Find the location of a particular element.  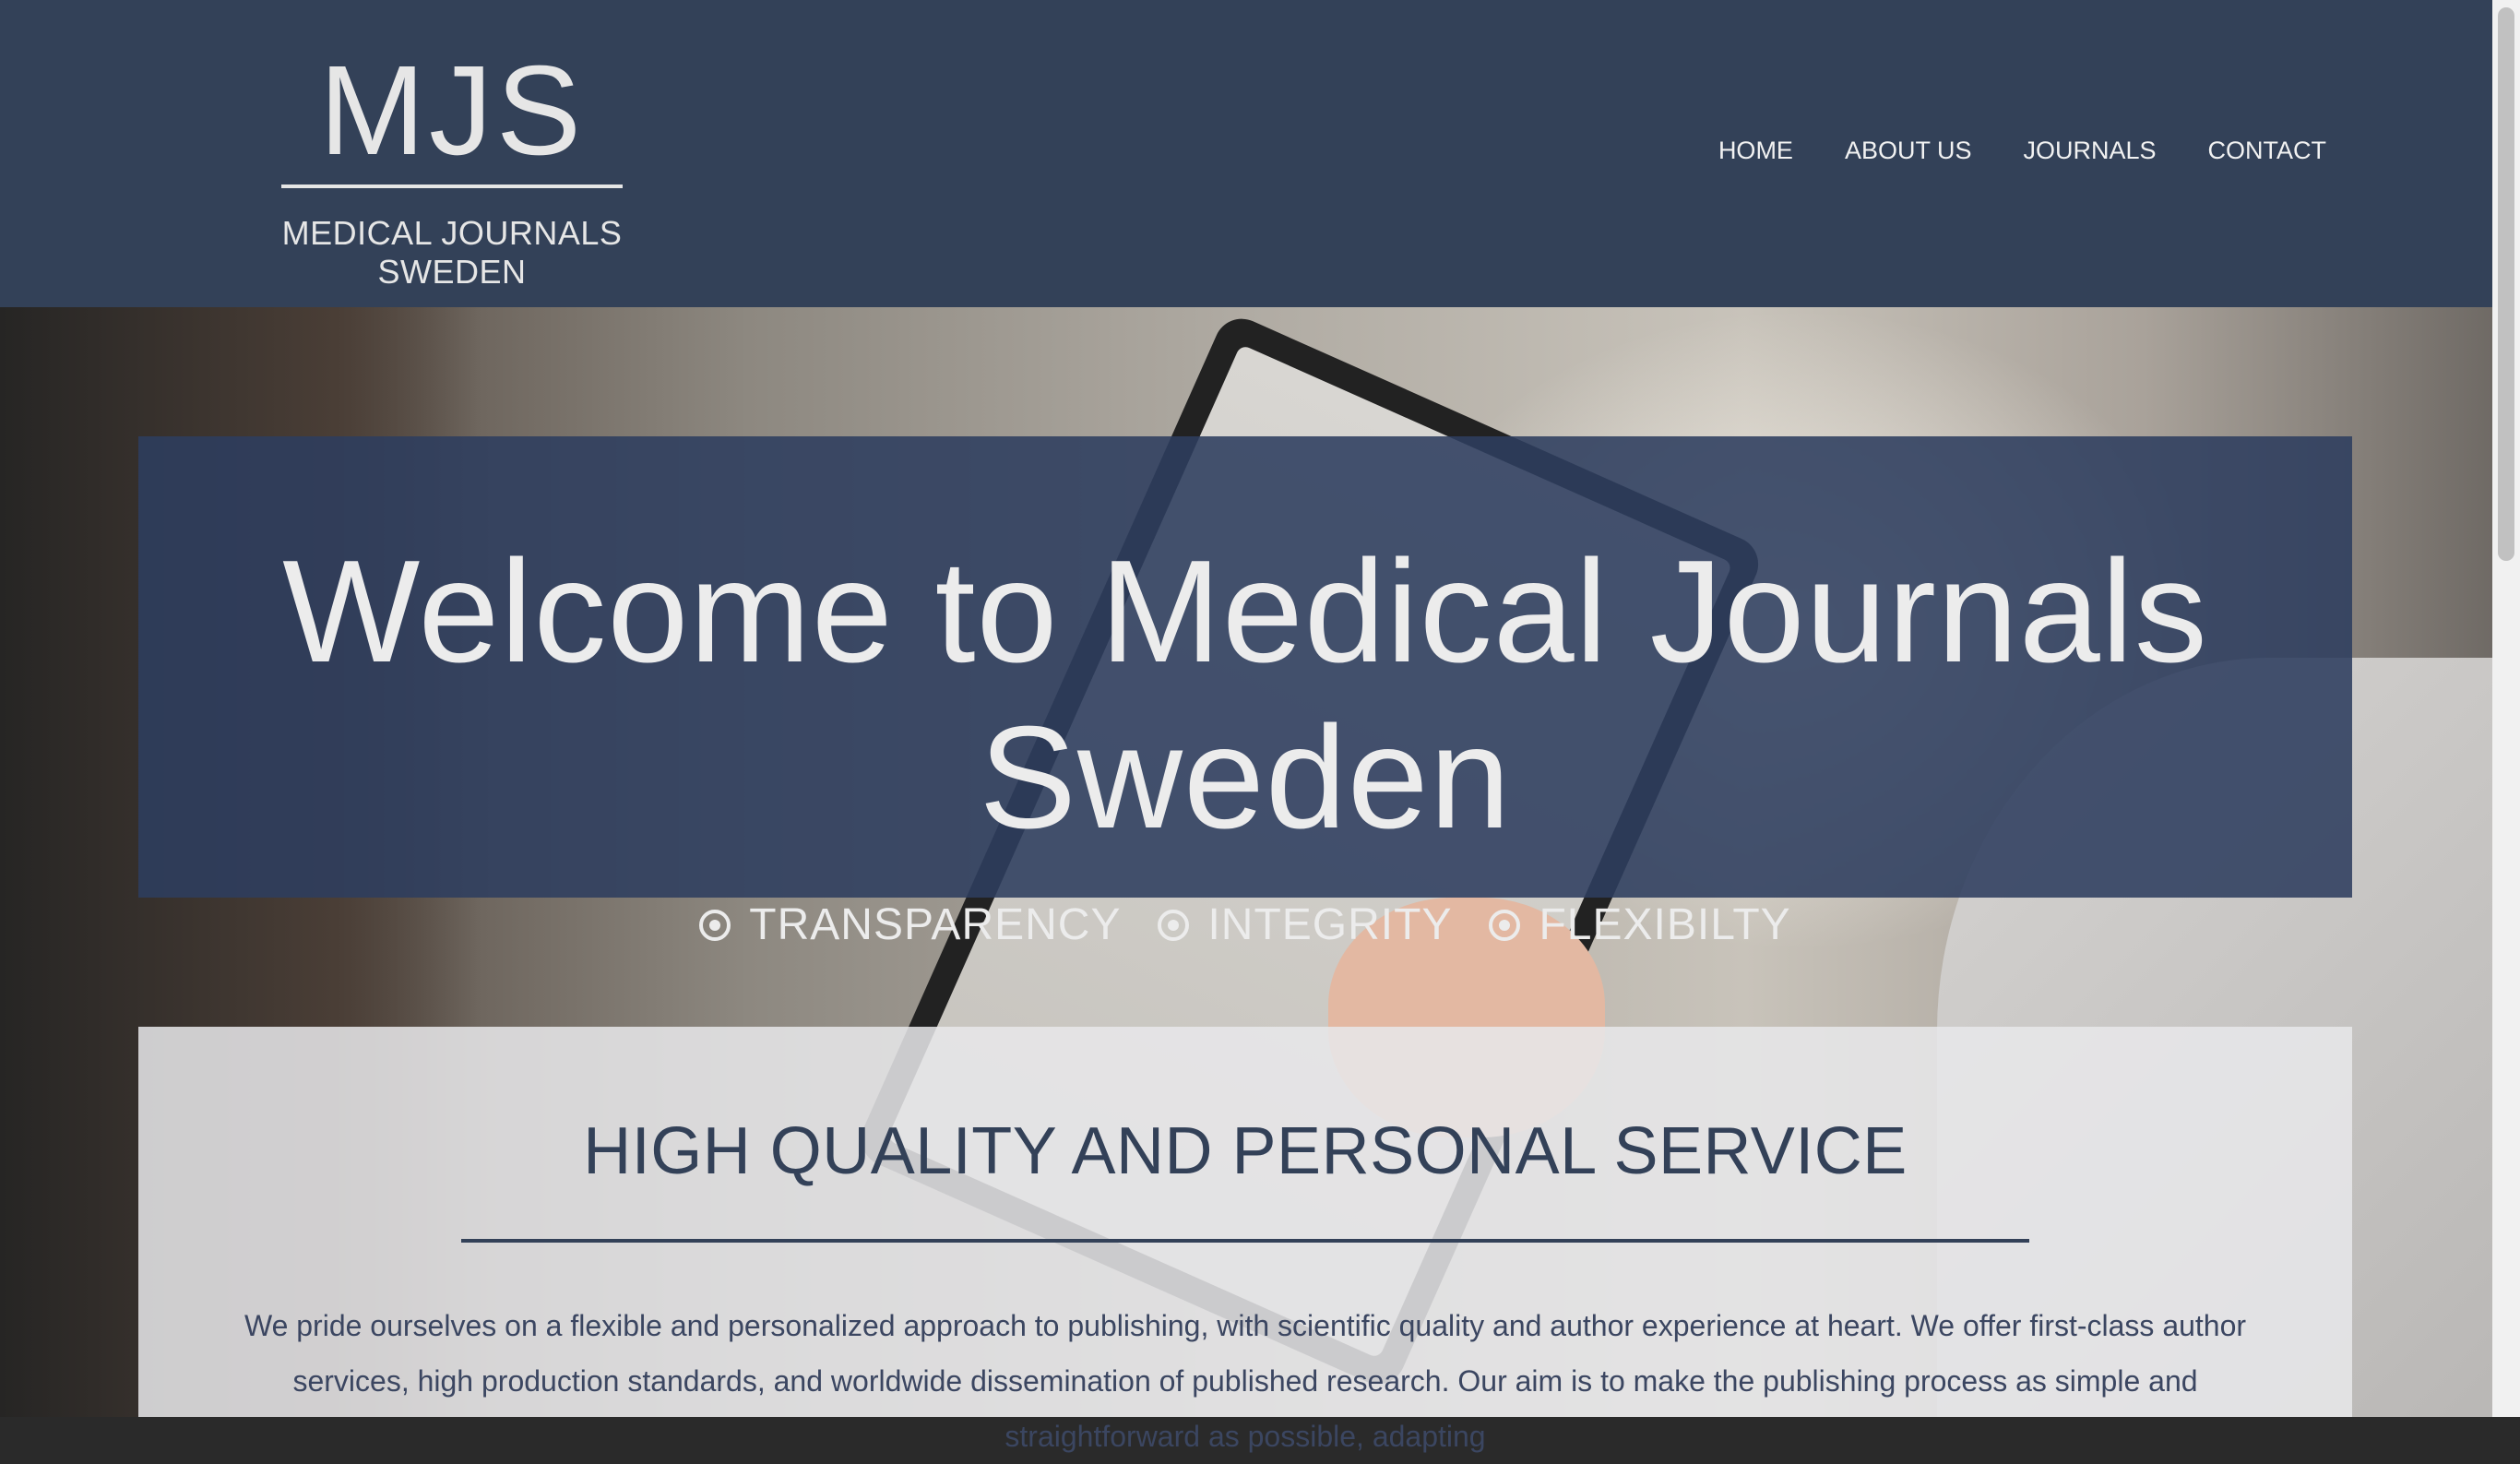

value-label: INTEGRITY is located at coordinates (1330, 925).